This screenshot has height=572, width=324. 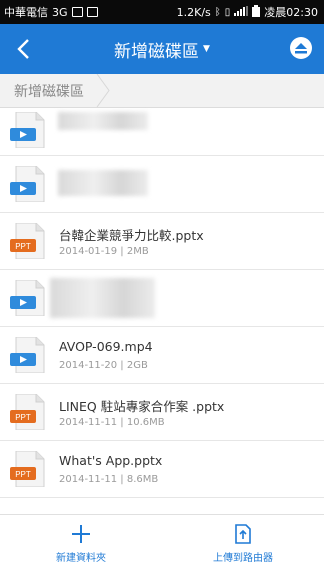 What do you see at coordinates (111, 460) in the screenshot?
I see `file-name: What's App.pptx` at bounding box center [111, 460].